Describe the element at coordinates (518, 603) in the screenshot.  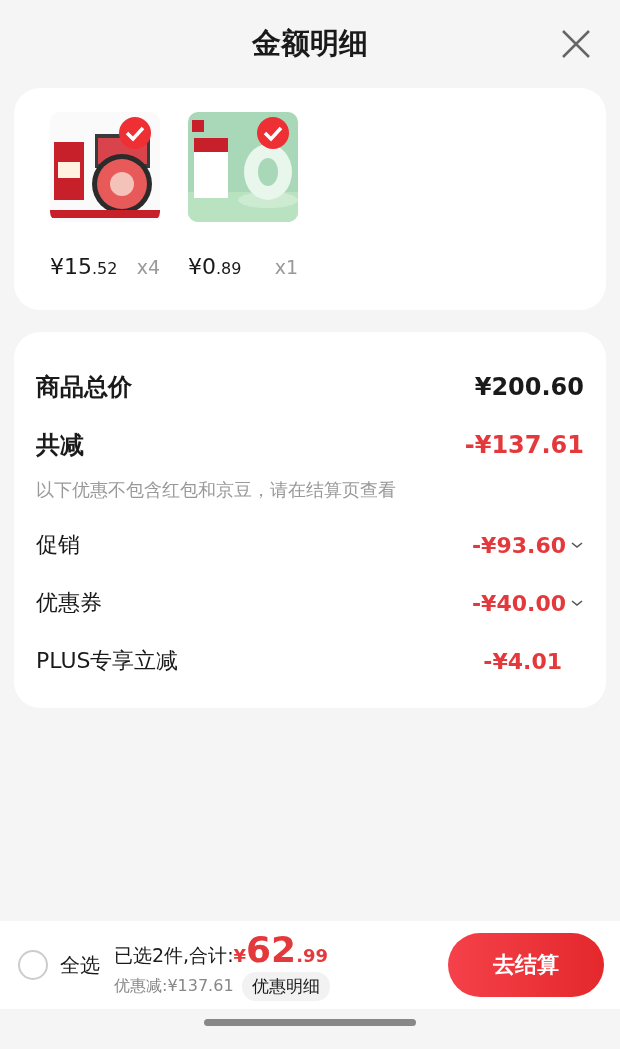
I see `summary-amount: -¥40.00` at that location.